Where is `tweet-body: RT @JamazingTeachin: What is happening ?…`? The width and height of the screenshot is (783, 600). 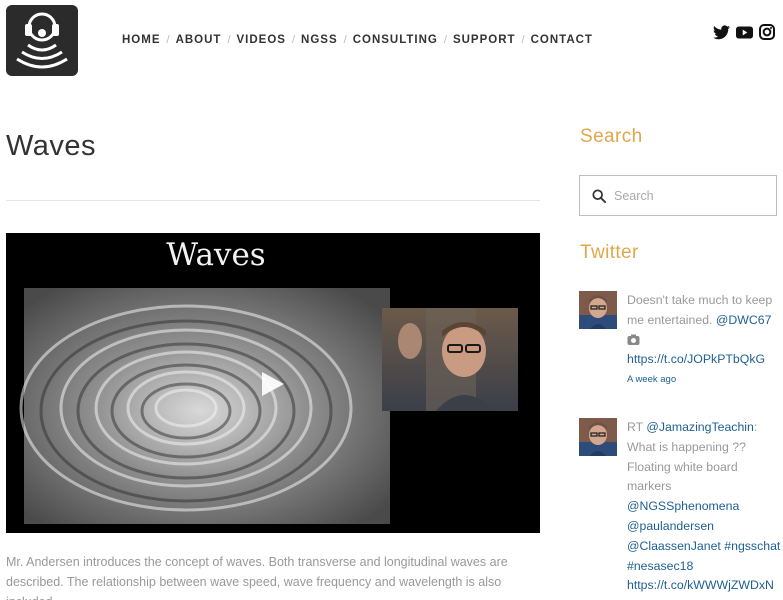
tweet-body: RT @JamazingTeachin: What is happening ?… is located at coordinates (705, 507).